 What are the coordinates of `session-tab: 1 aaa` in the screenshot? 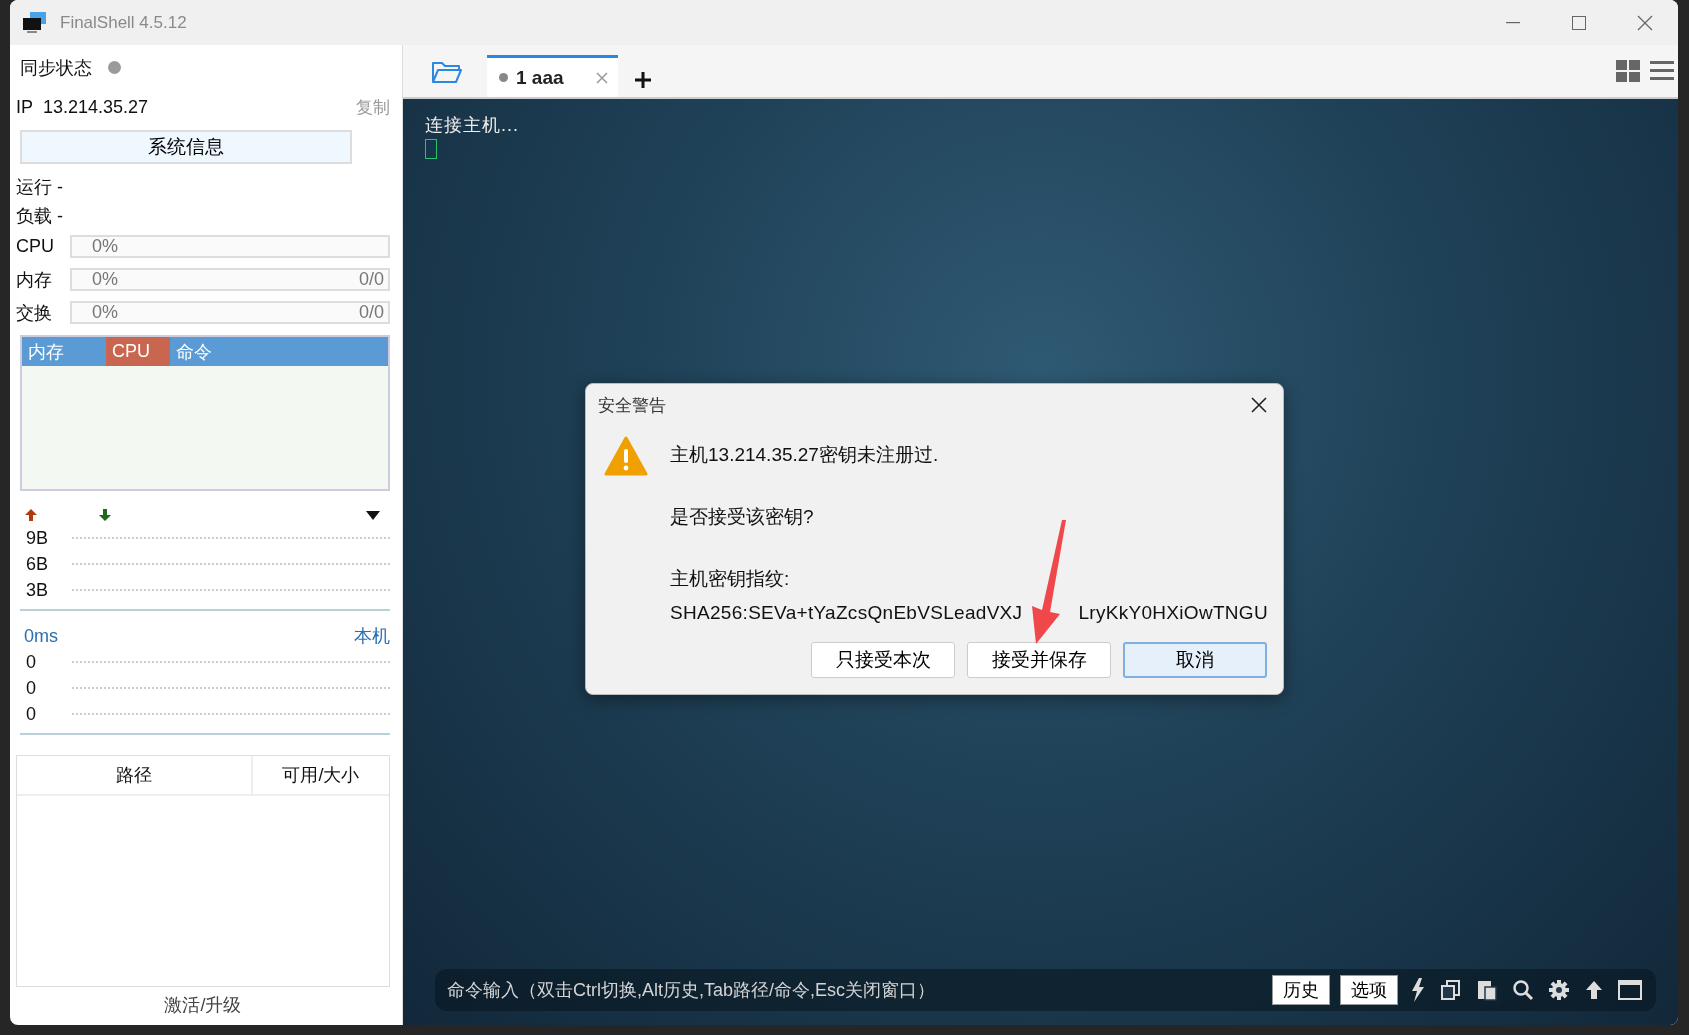 It's located at (552, 76).